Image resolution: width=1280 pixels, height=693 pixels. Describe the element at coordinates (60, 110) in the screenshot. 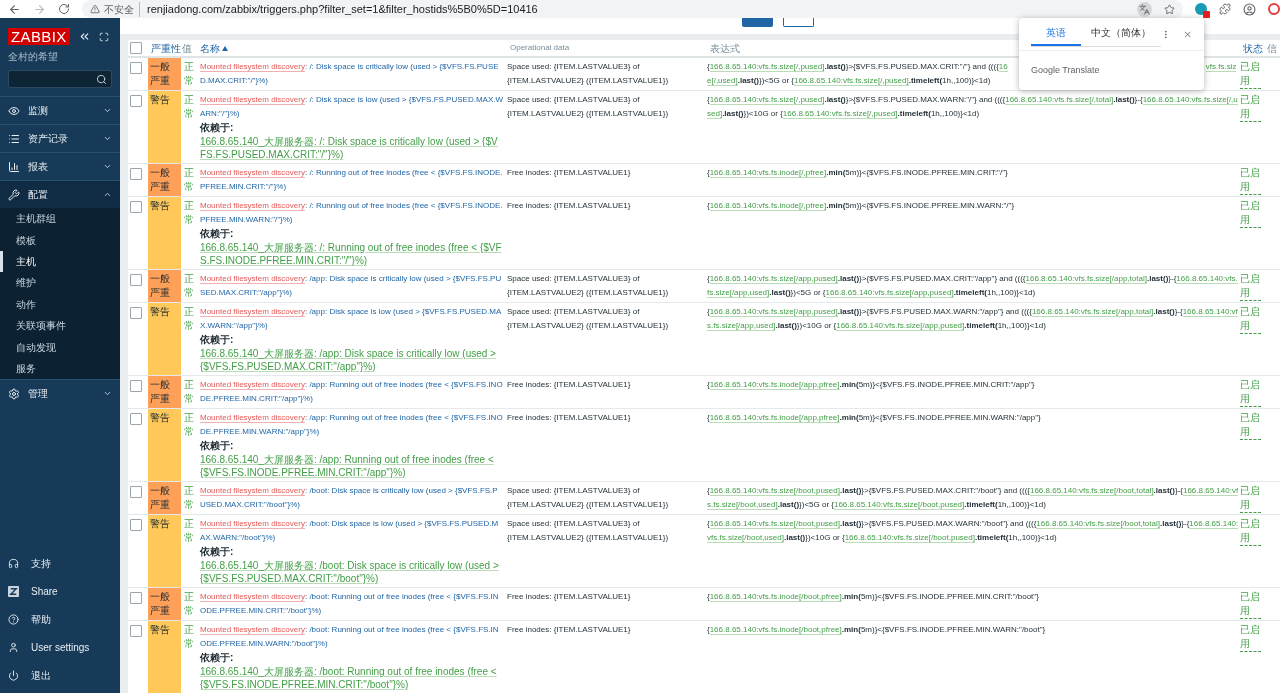

I see `menu-item: 监测` at that location.